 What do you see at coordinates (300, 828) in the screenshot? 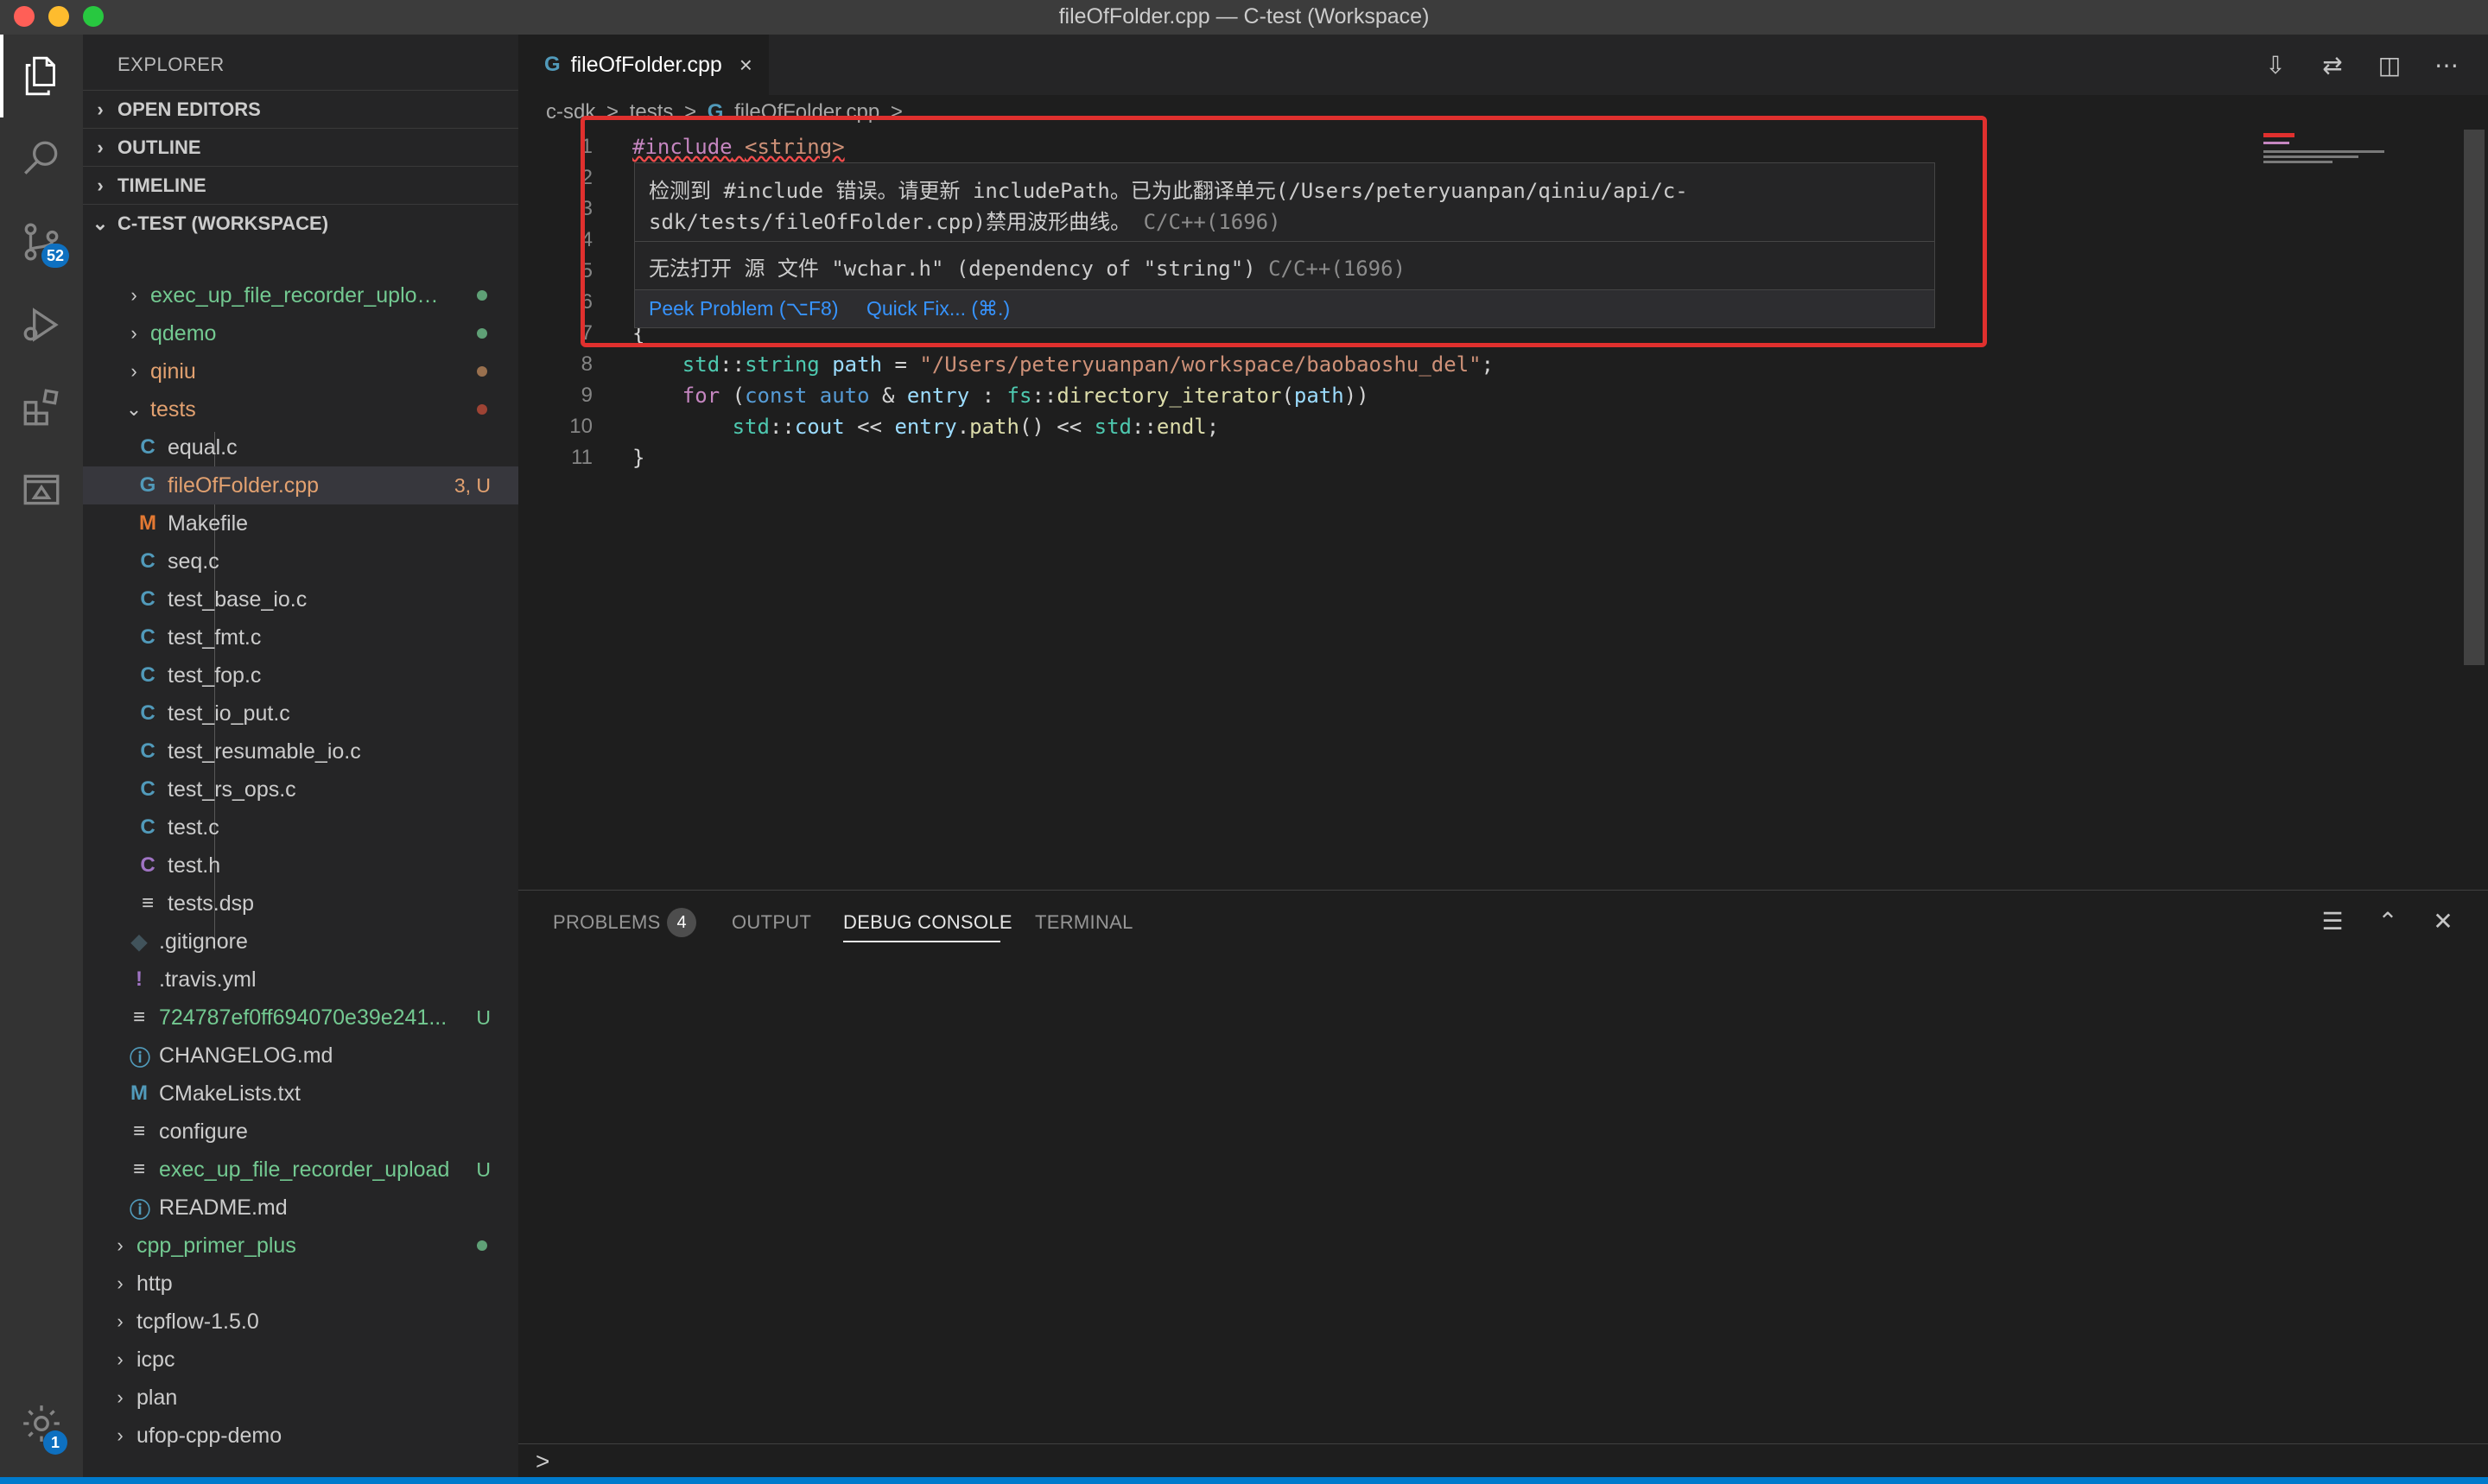
I see `tree-item: Ctest.c` at bounding box center [300, 828].